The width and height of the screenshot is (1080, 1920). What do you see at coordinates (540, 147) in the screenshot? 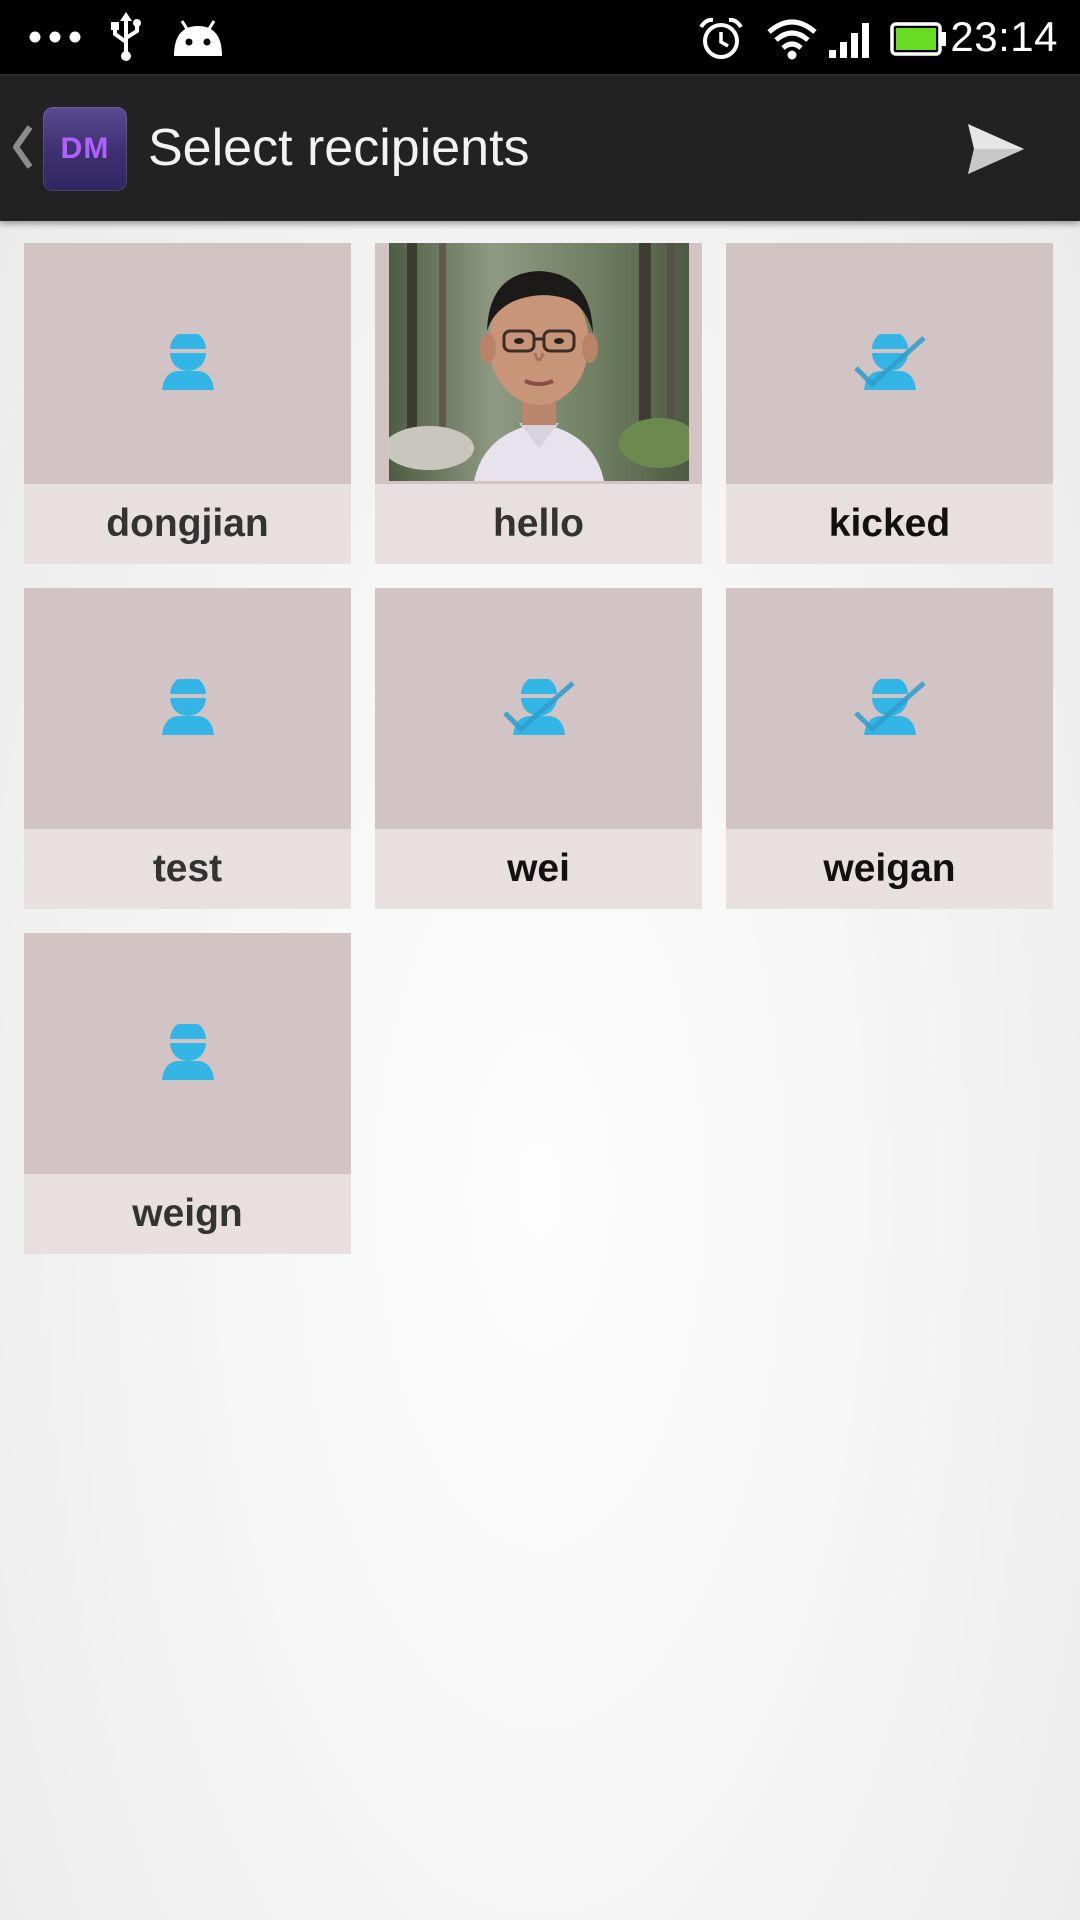
I see `action-bar: DM Select recipients` at bounding box center [540, 147].